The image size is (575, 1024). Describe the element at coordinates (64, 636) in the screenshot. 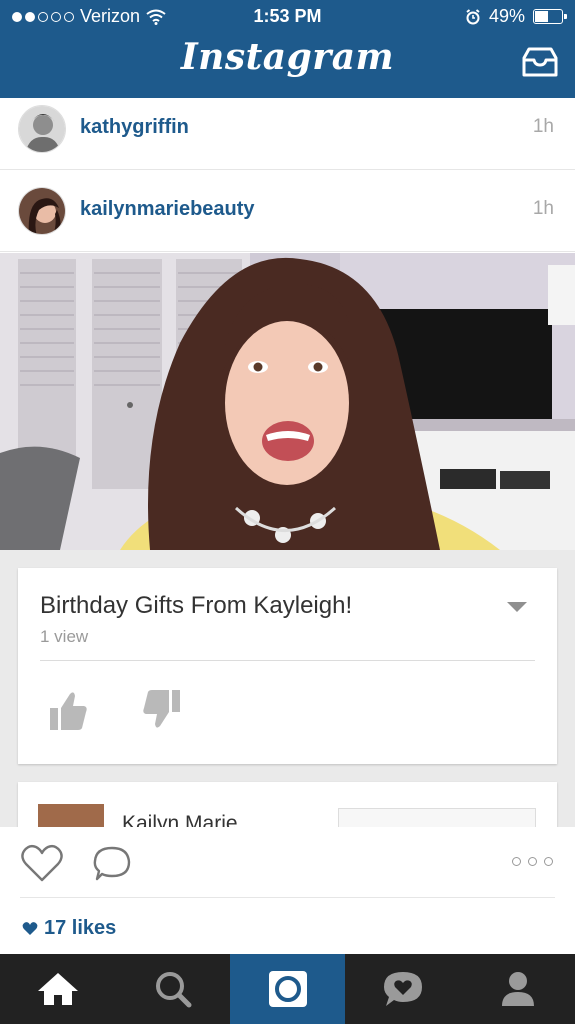

I see `view-count: 1 view` at that location.